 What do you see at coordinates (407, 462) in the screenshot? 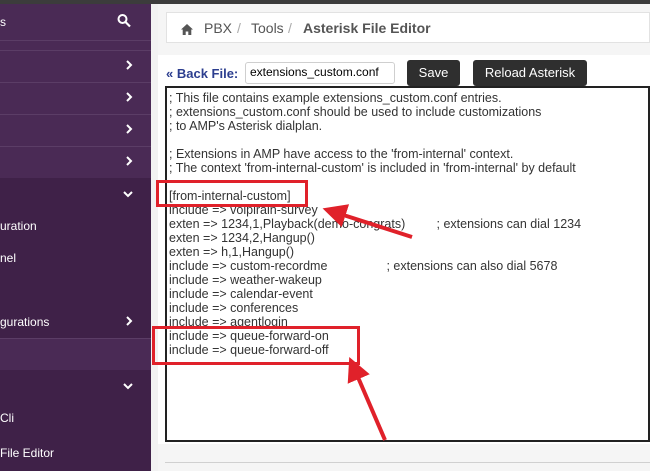
I see `divider` at bounding box center [407, 462].